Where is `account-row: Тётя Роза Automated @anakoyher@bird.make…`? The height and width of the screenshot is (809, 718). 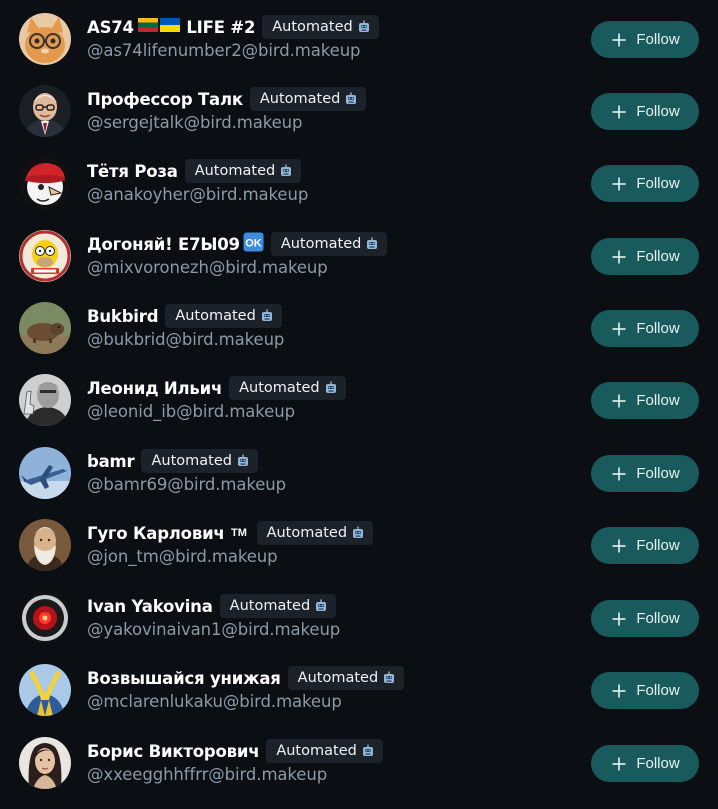
account-row: Тётя Роза Automated @anakoyher@bird.make… is located at coordinates (359, 182).